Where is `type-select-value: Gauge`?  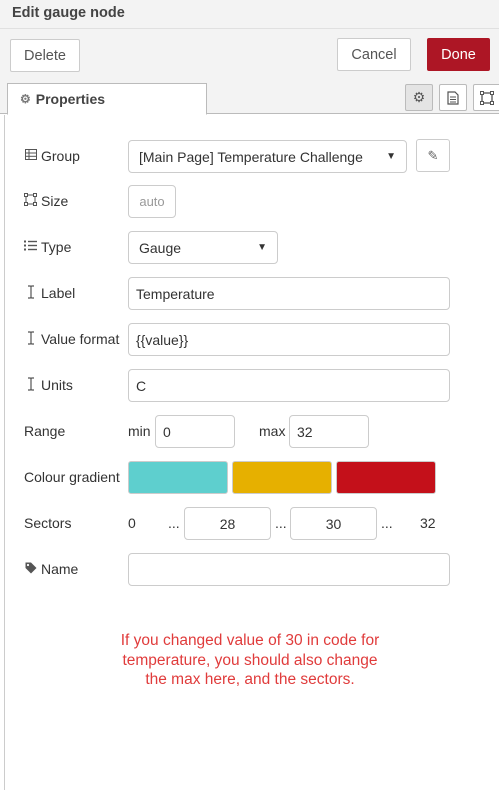 type-select-value: Gauge is located at coordinates (160, 247).